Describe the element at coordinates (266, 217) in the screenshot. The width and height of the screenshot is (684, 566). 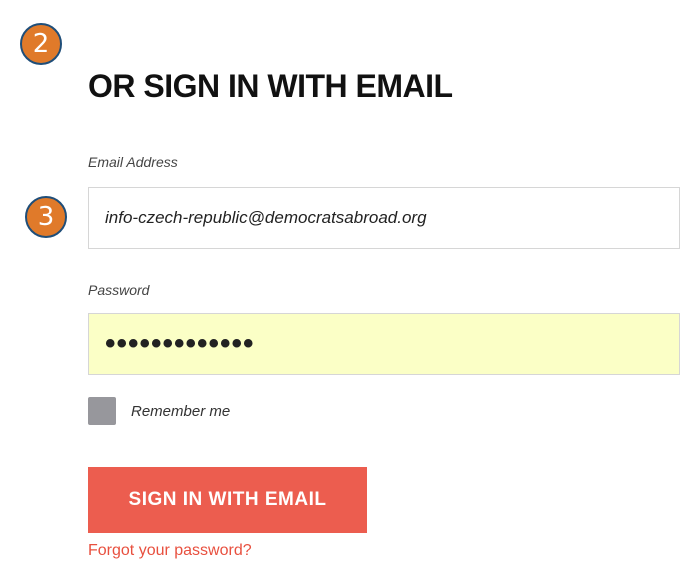
I see `email-value: info-czech-republic@democratsabroad.org` at that location.